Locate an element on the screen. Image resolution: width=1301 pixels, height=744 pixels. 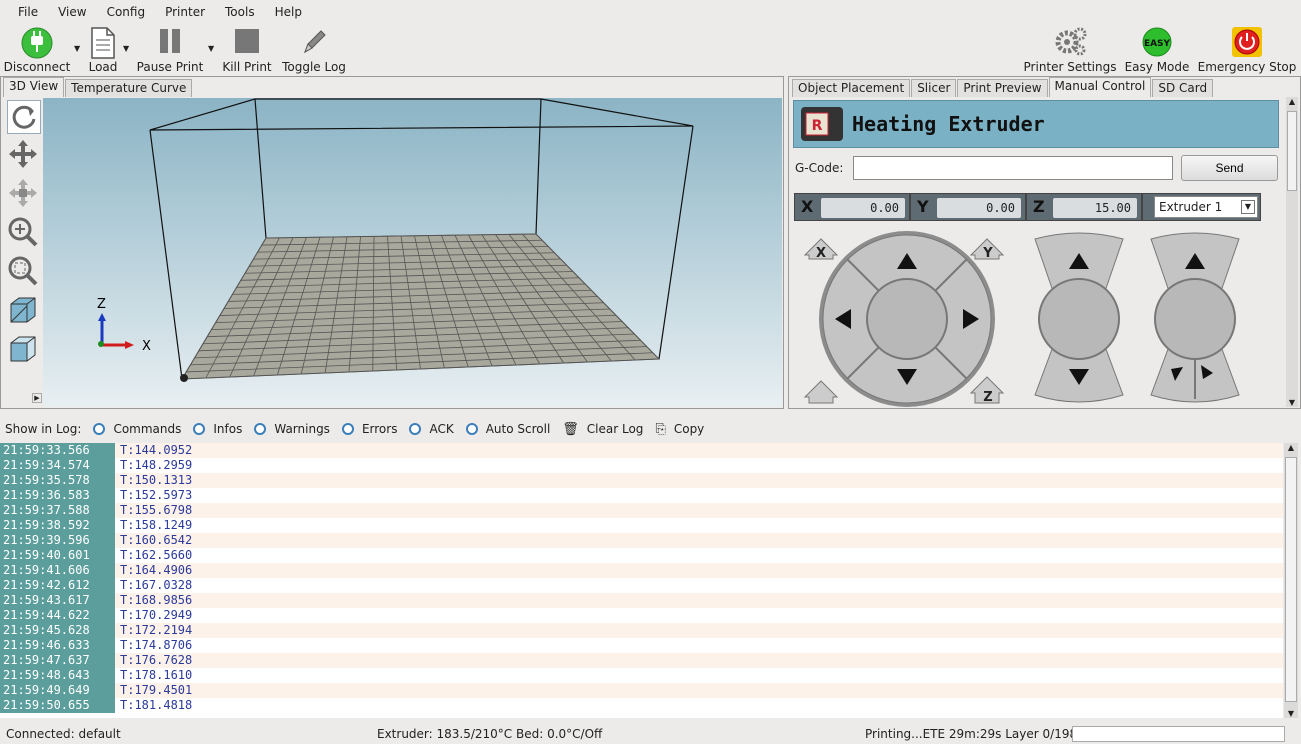
log-message: T:164.4906 is located at coordinates (156, 570).